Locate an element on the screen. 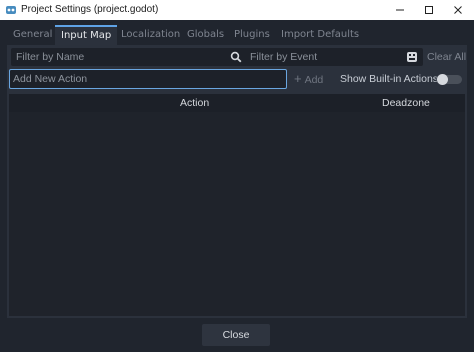 This screenshot has width=474, height=352. close-icon is located at coordinates (458, 10).